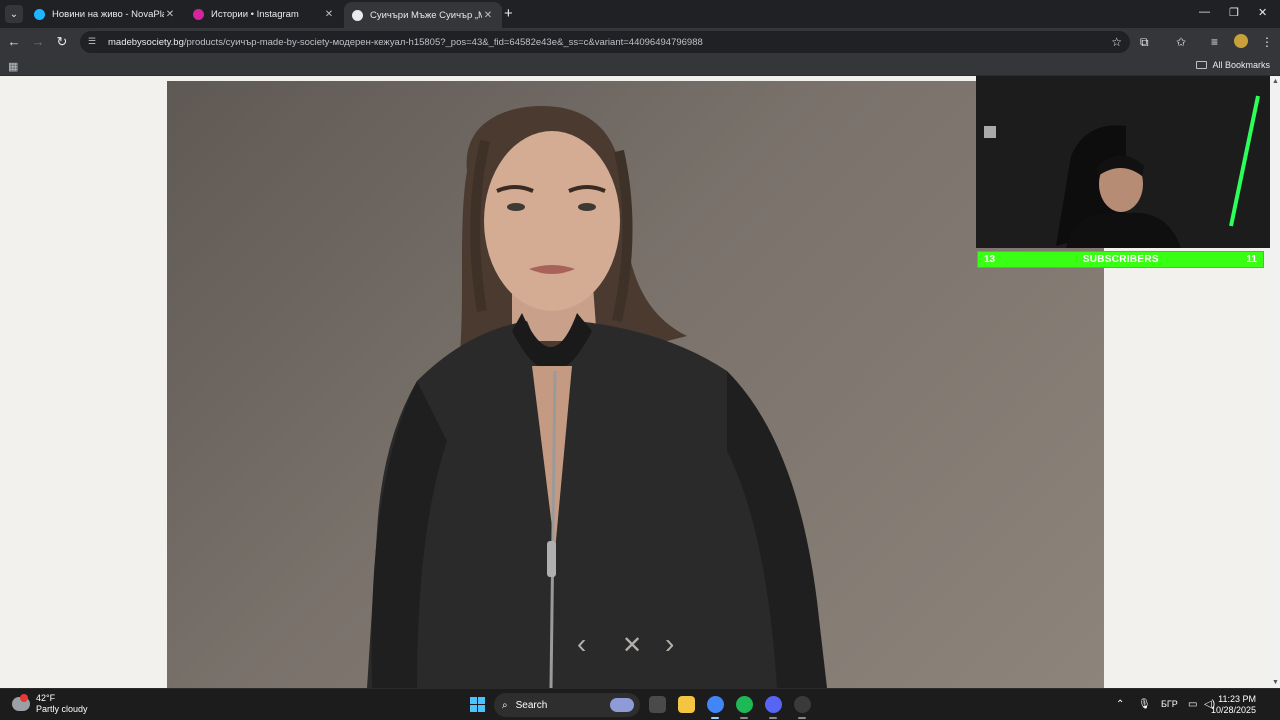 Image resolution: width=1280 pixels, height=720 pixels. What do you see at coordinates (744, 718) in the screenshot?
I see `spotify-running-indicator` at bounding box center [744, 718].